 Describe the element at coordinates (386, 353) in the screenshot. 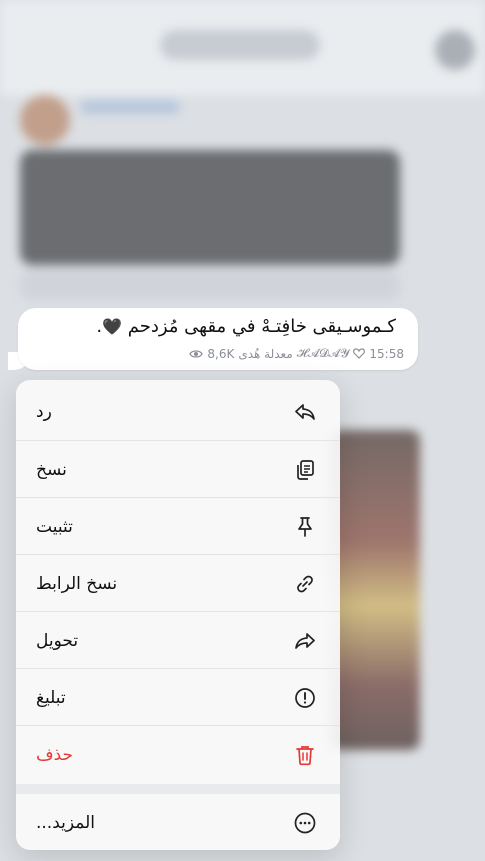

I see `message-time: 15:58` at that location.